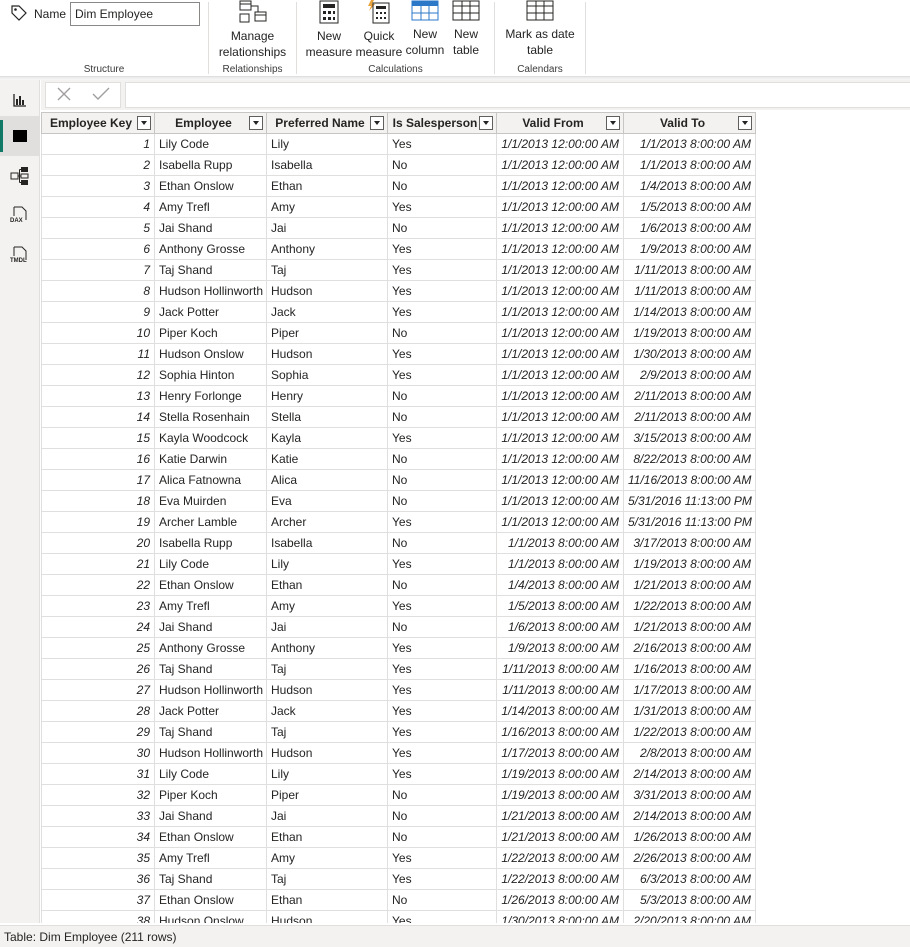 This screenshot has width=910, height=947. I want to click on cell-valid-to: 1/19/2013 8:00:00 AM, so click(689, 564).